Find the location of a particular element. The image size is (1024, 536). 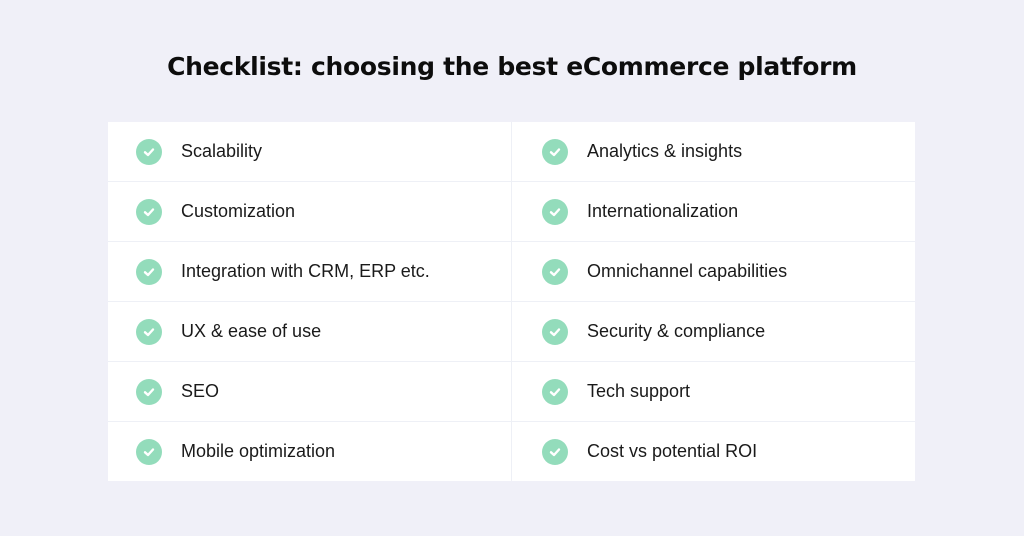

checklist-item-label: Analytics & insights is located at coordinates (665, 151).